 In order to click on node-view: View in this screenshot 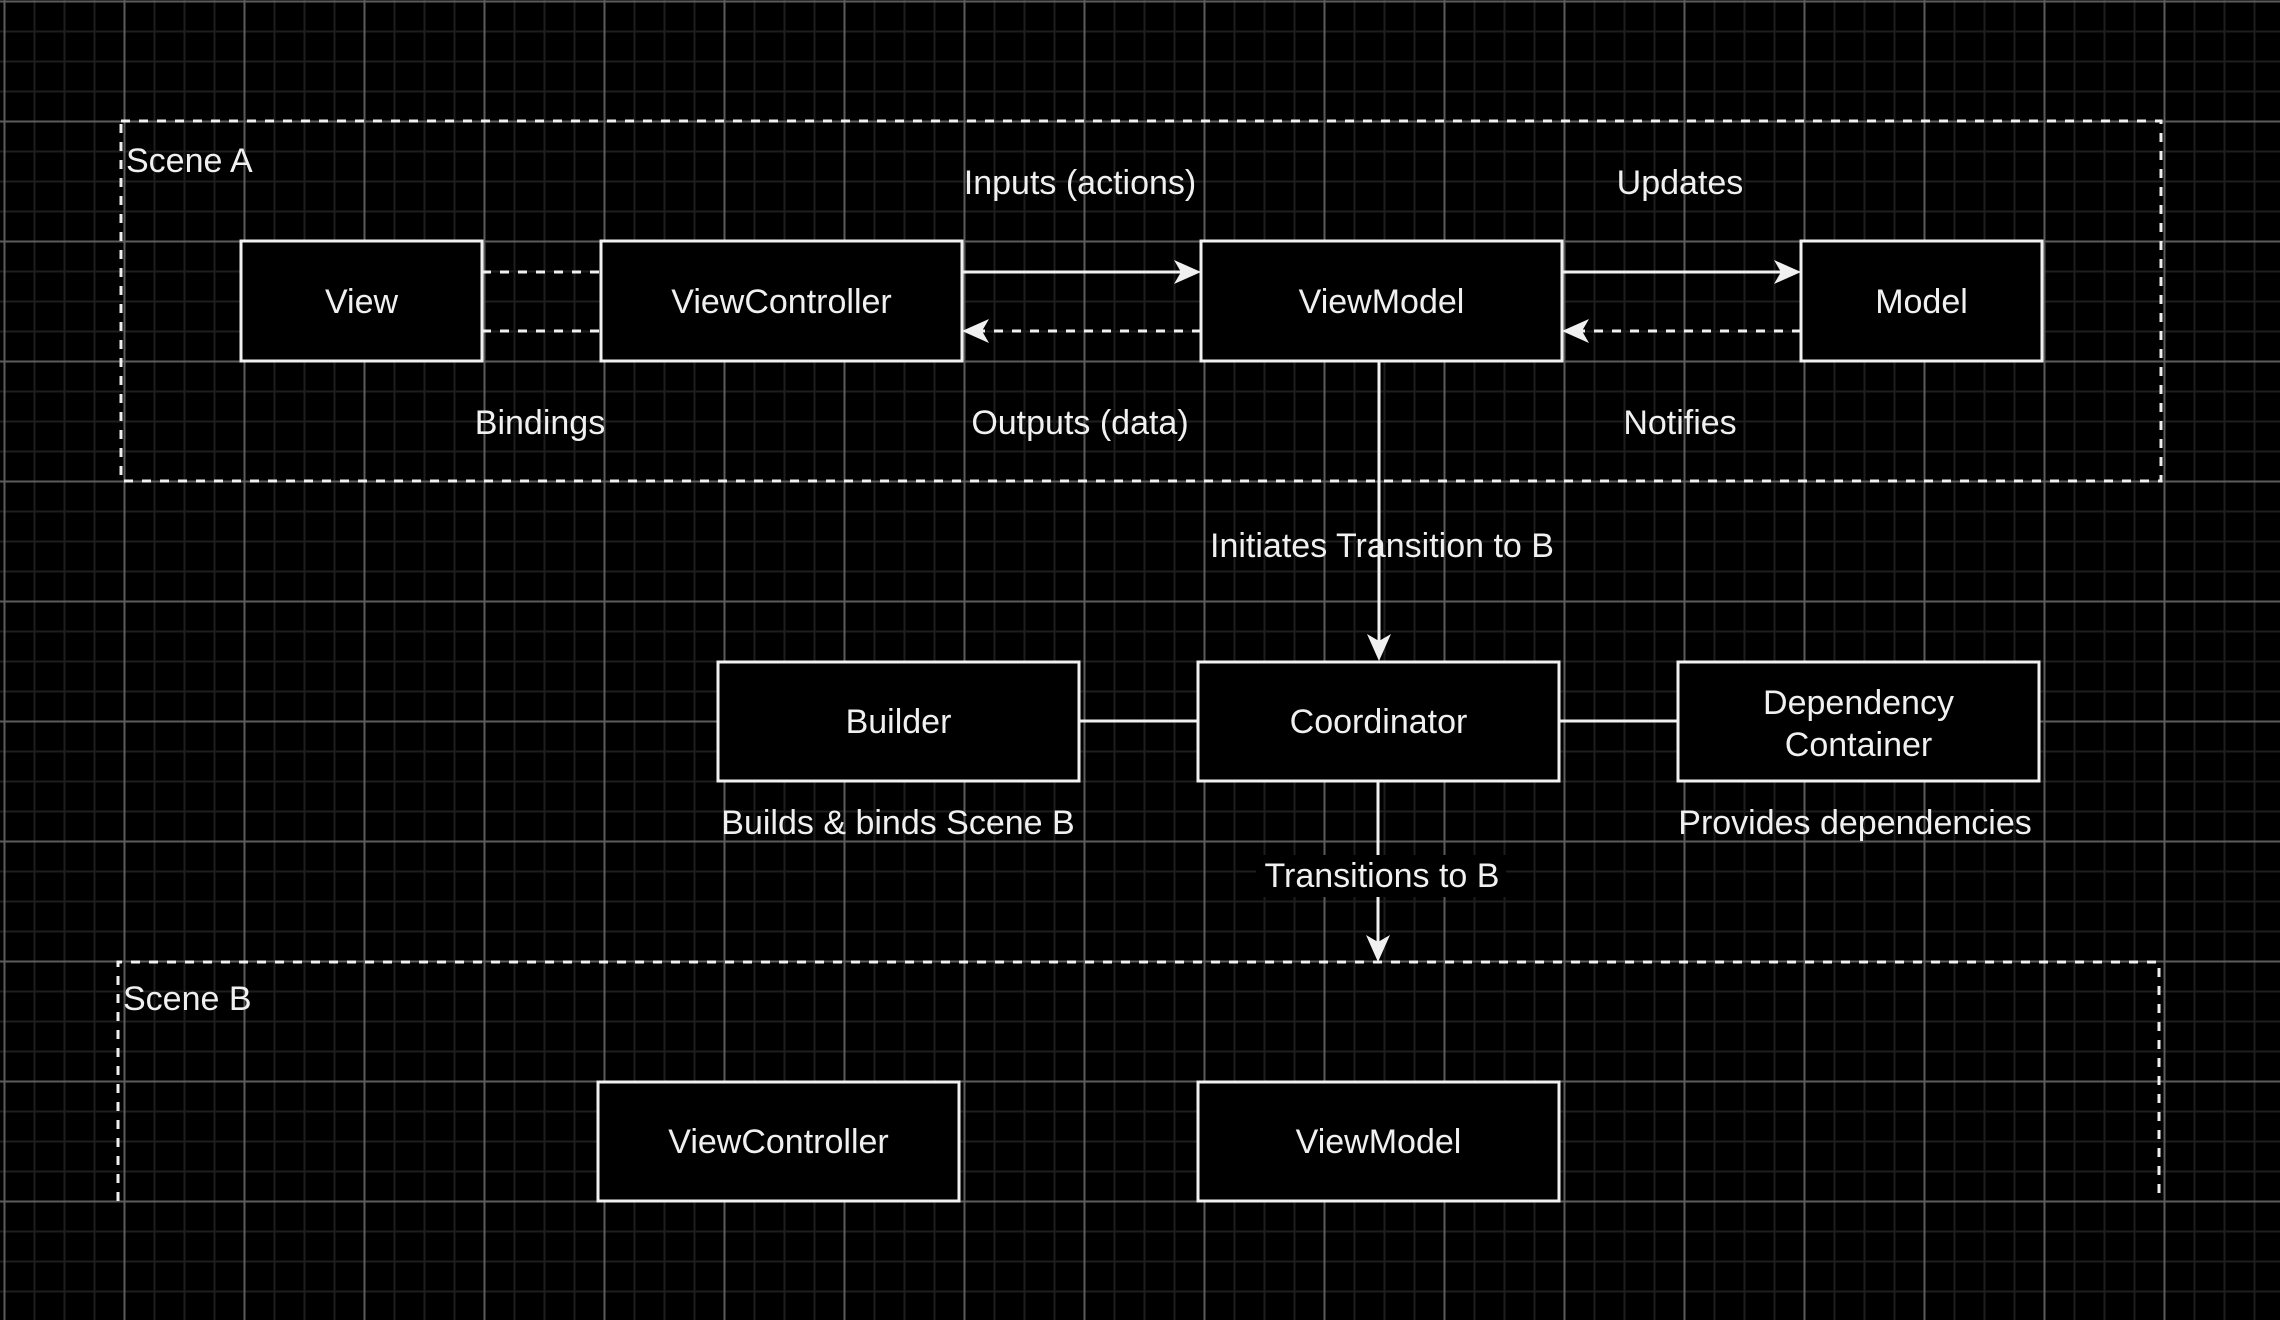, I will do `click(361, 301)`.